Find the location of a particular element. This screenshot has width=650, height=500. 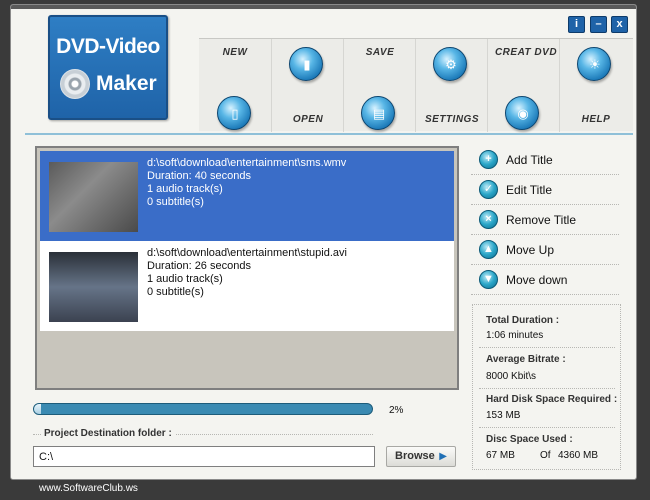

progress-fill is located at coordinates (37, 409).